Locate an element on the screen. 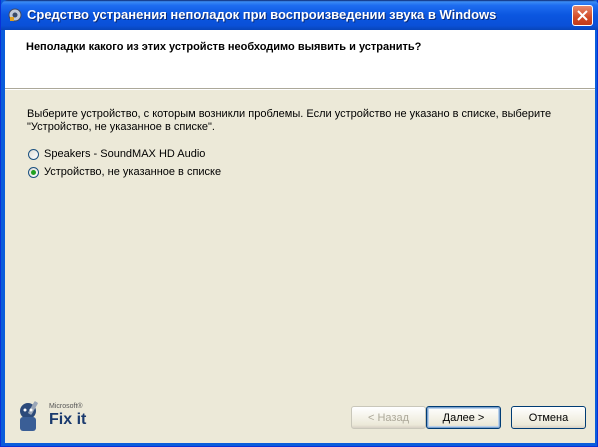 This screenshot has height=447, width=598. device-option-label: Speakers - SoundMAX HD Audio is located at coordinates (125, 154).